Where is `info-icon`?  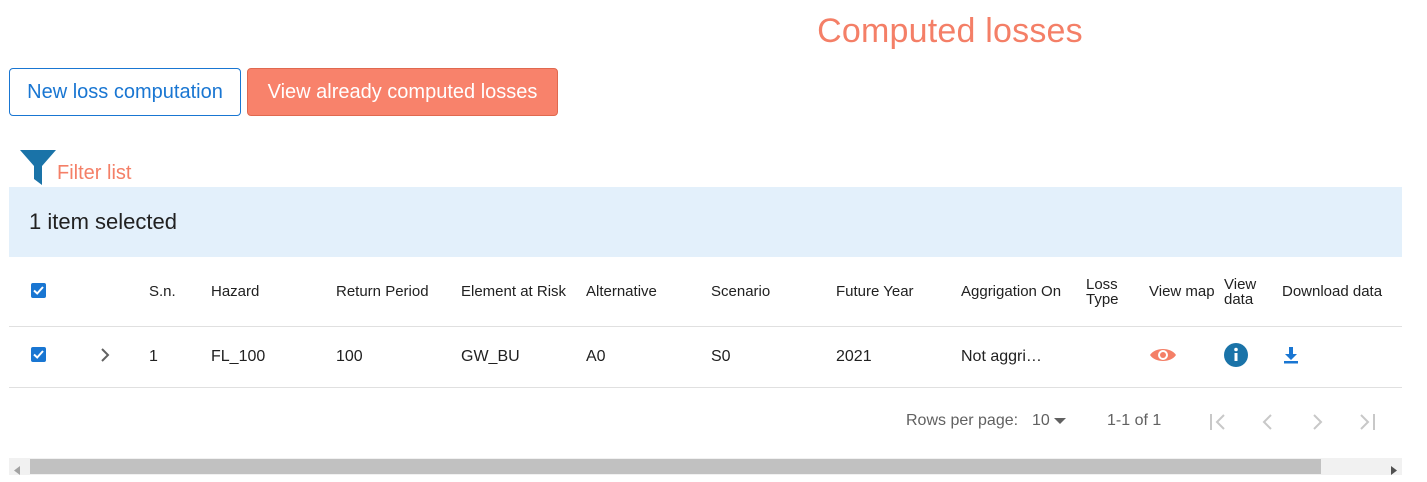
info-icon is located at coordinates (1236, 357).